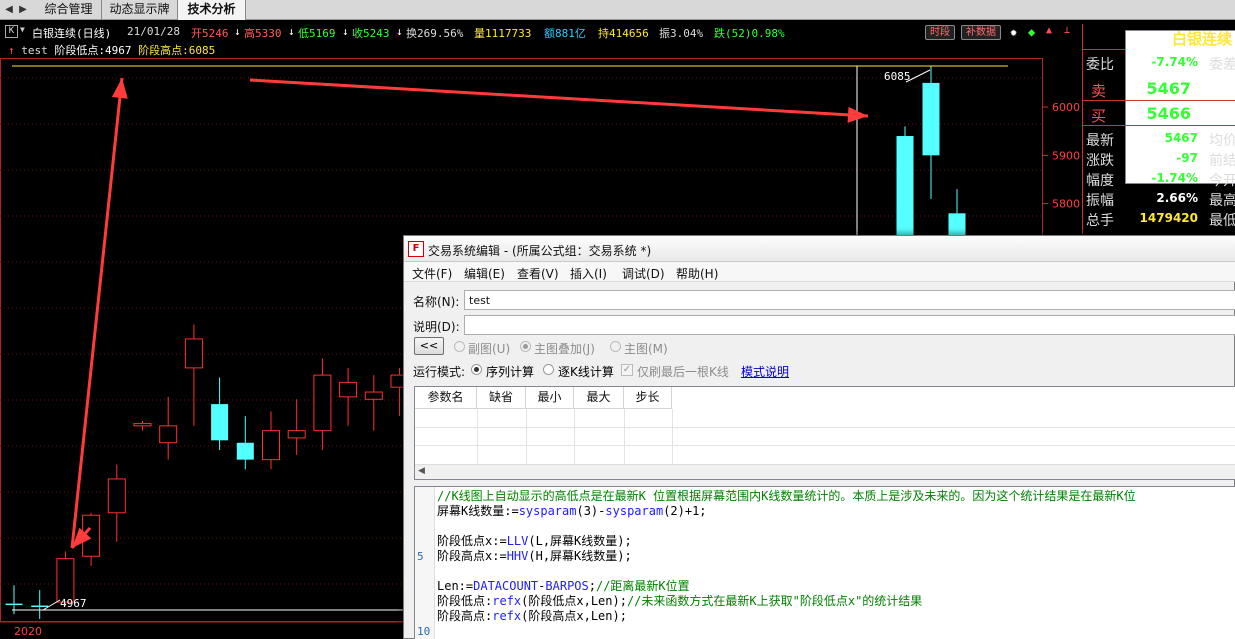 This screenshot has height=639, width=1235. Describe the element at coordinates (563, 586) in the screenshot. I see `code-line: Len:=DATACOUNT-BARPOS;//距离最新K位置` at that location.